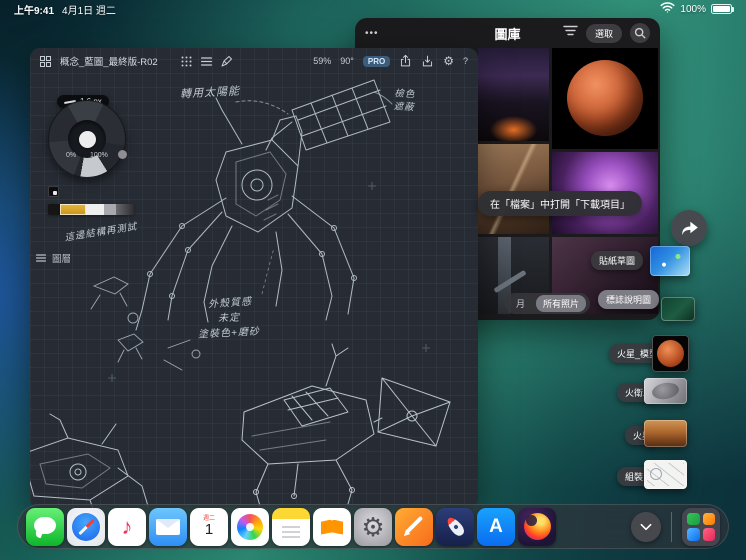  I want to click on color-strip, so click(91, 209).